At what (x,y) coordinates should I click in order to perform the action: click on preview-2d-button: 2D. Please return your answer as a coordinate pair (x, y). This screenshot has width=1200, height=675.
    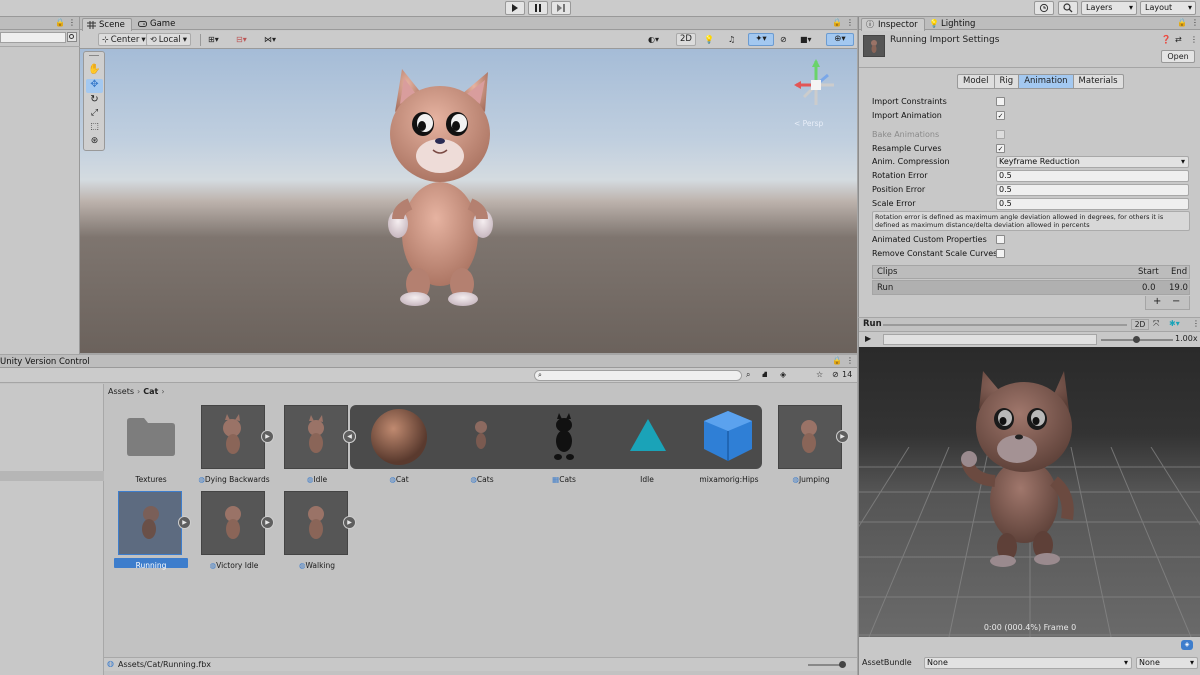
    Looking at the image, I should click on (1140, 324).